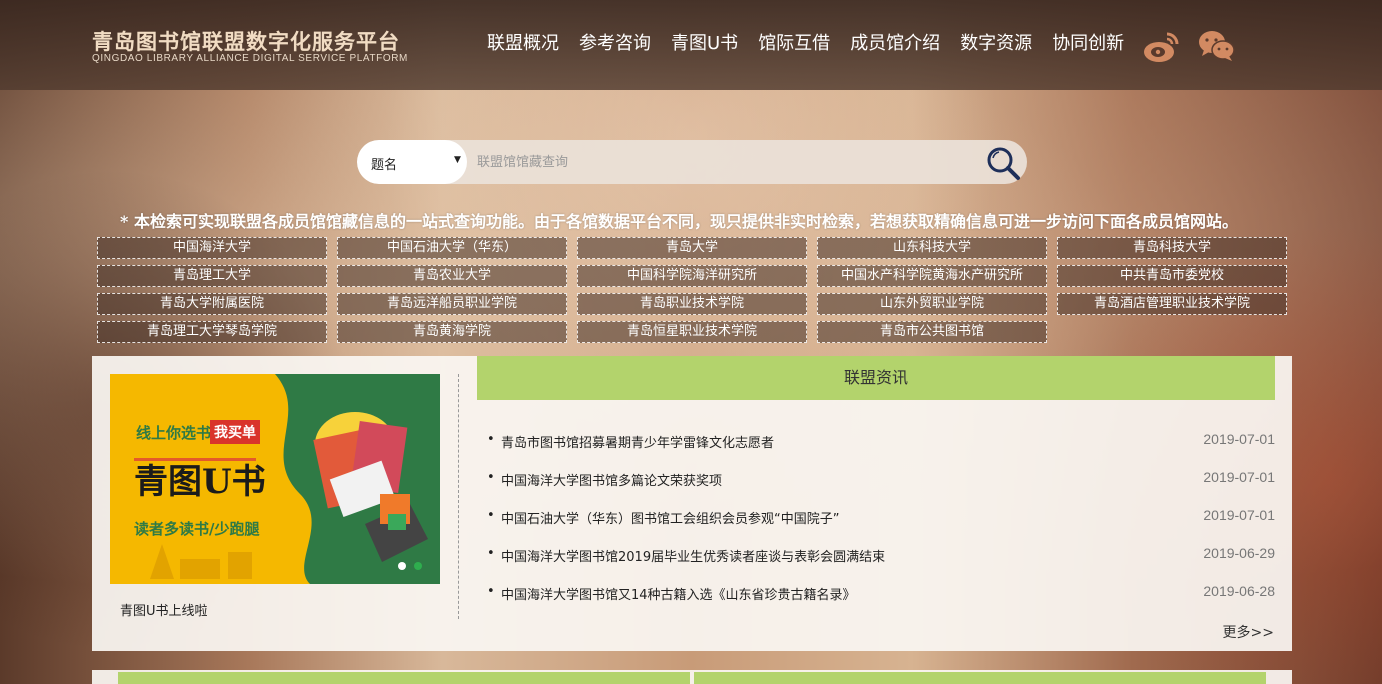 This screenshot has height=684, width=1382. Describe the element at coordinates (197, 529) in the screenshot. I see `promo-line3: 读者多读书/少跑腿` at that location.